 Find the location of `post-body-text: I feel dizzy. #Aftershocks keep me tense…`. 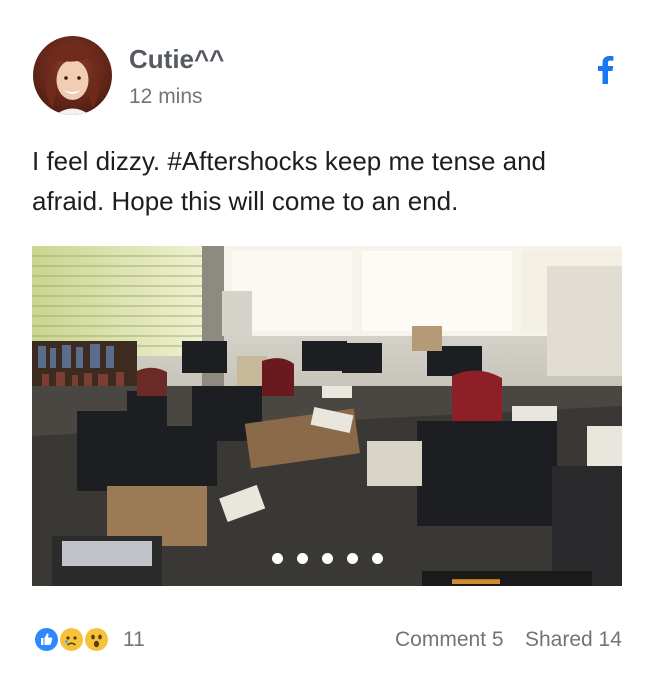

post-body-text: I feel dizzy. #Aftershocks keep me tense… is located at coordinates (289, 181).